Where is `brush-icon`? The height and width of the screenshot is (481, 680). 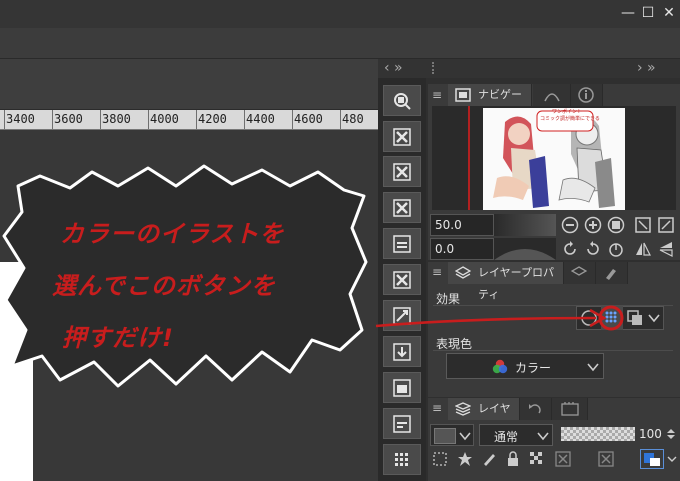 brush-icon is located at coordinates (611, 274).